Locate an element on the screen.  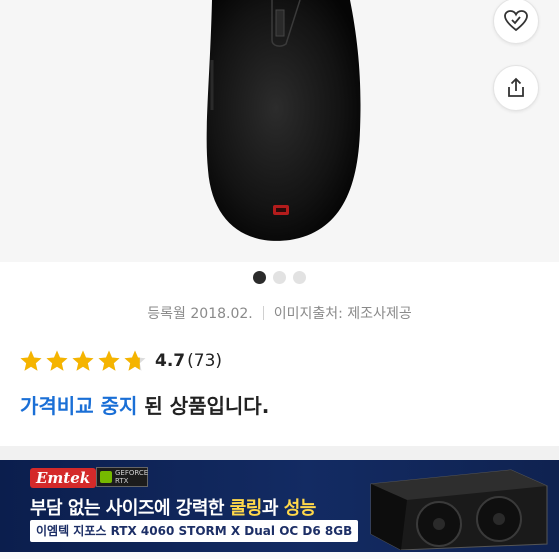
status-text: 된 상품입니다. is located at coordinates (203, 406).